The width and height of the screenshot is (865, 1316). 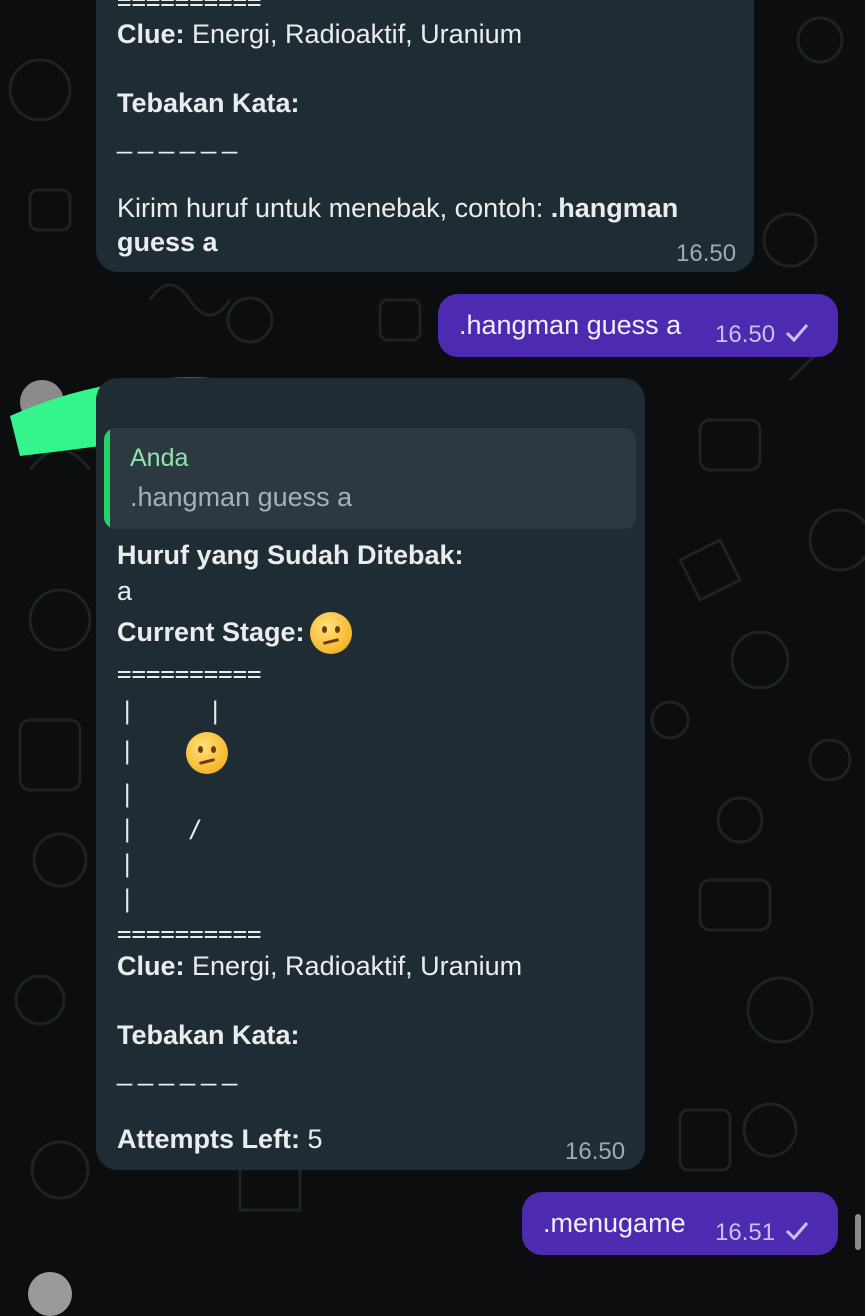 I want to click on quoted-reply: Anda .hangman guess a, so click(x=370, y=478).